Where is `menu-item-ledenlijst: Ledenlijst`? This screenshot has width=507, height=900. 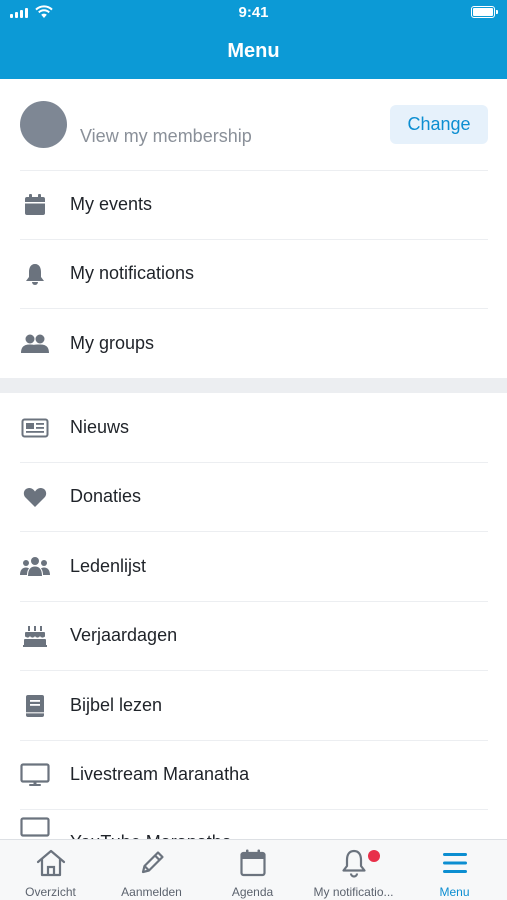 menu-item-ledenlijst: Ledenlijst is located at coordinates (253, 566).